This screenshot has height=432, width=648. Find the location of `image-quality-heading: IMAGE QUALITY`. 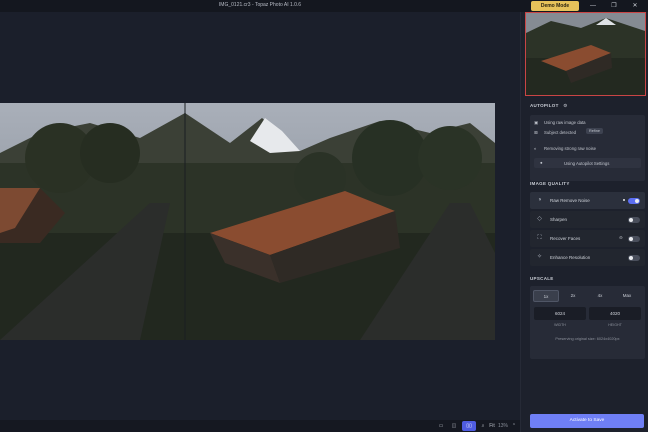

image-quality-heading: IMAGE QUALITY is located at coordinates (550, 183).